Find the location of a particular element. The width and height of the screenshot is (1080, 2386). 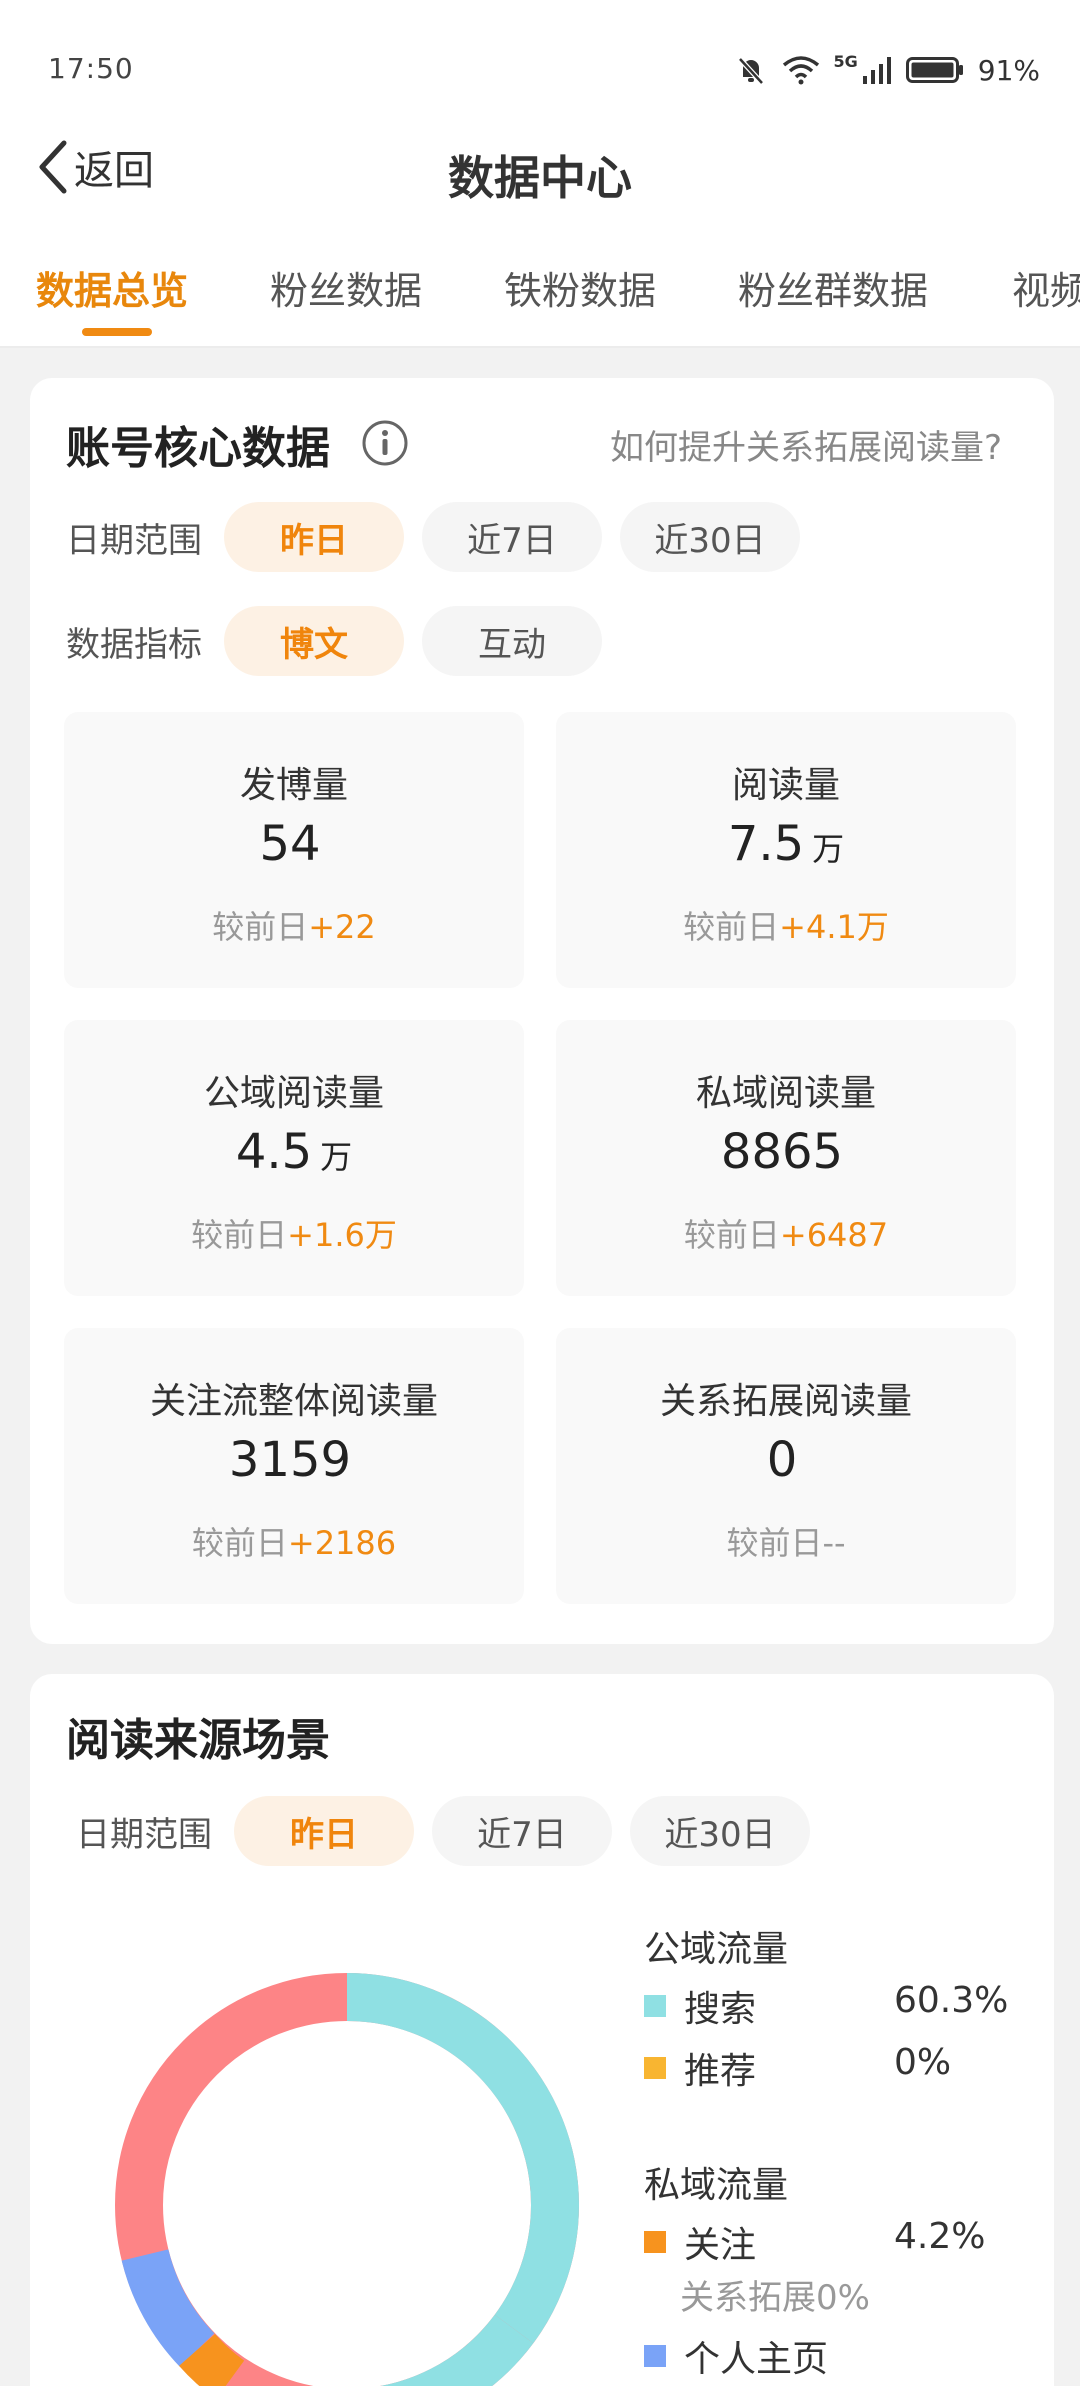

swatch-search is located at coordinates (655, 2006).